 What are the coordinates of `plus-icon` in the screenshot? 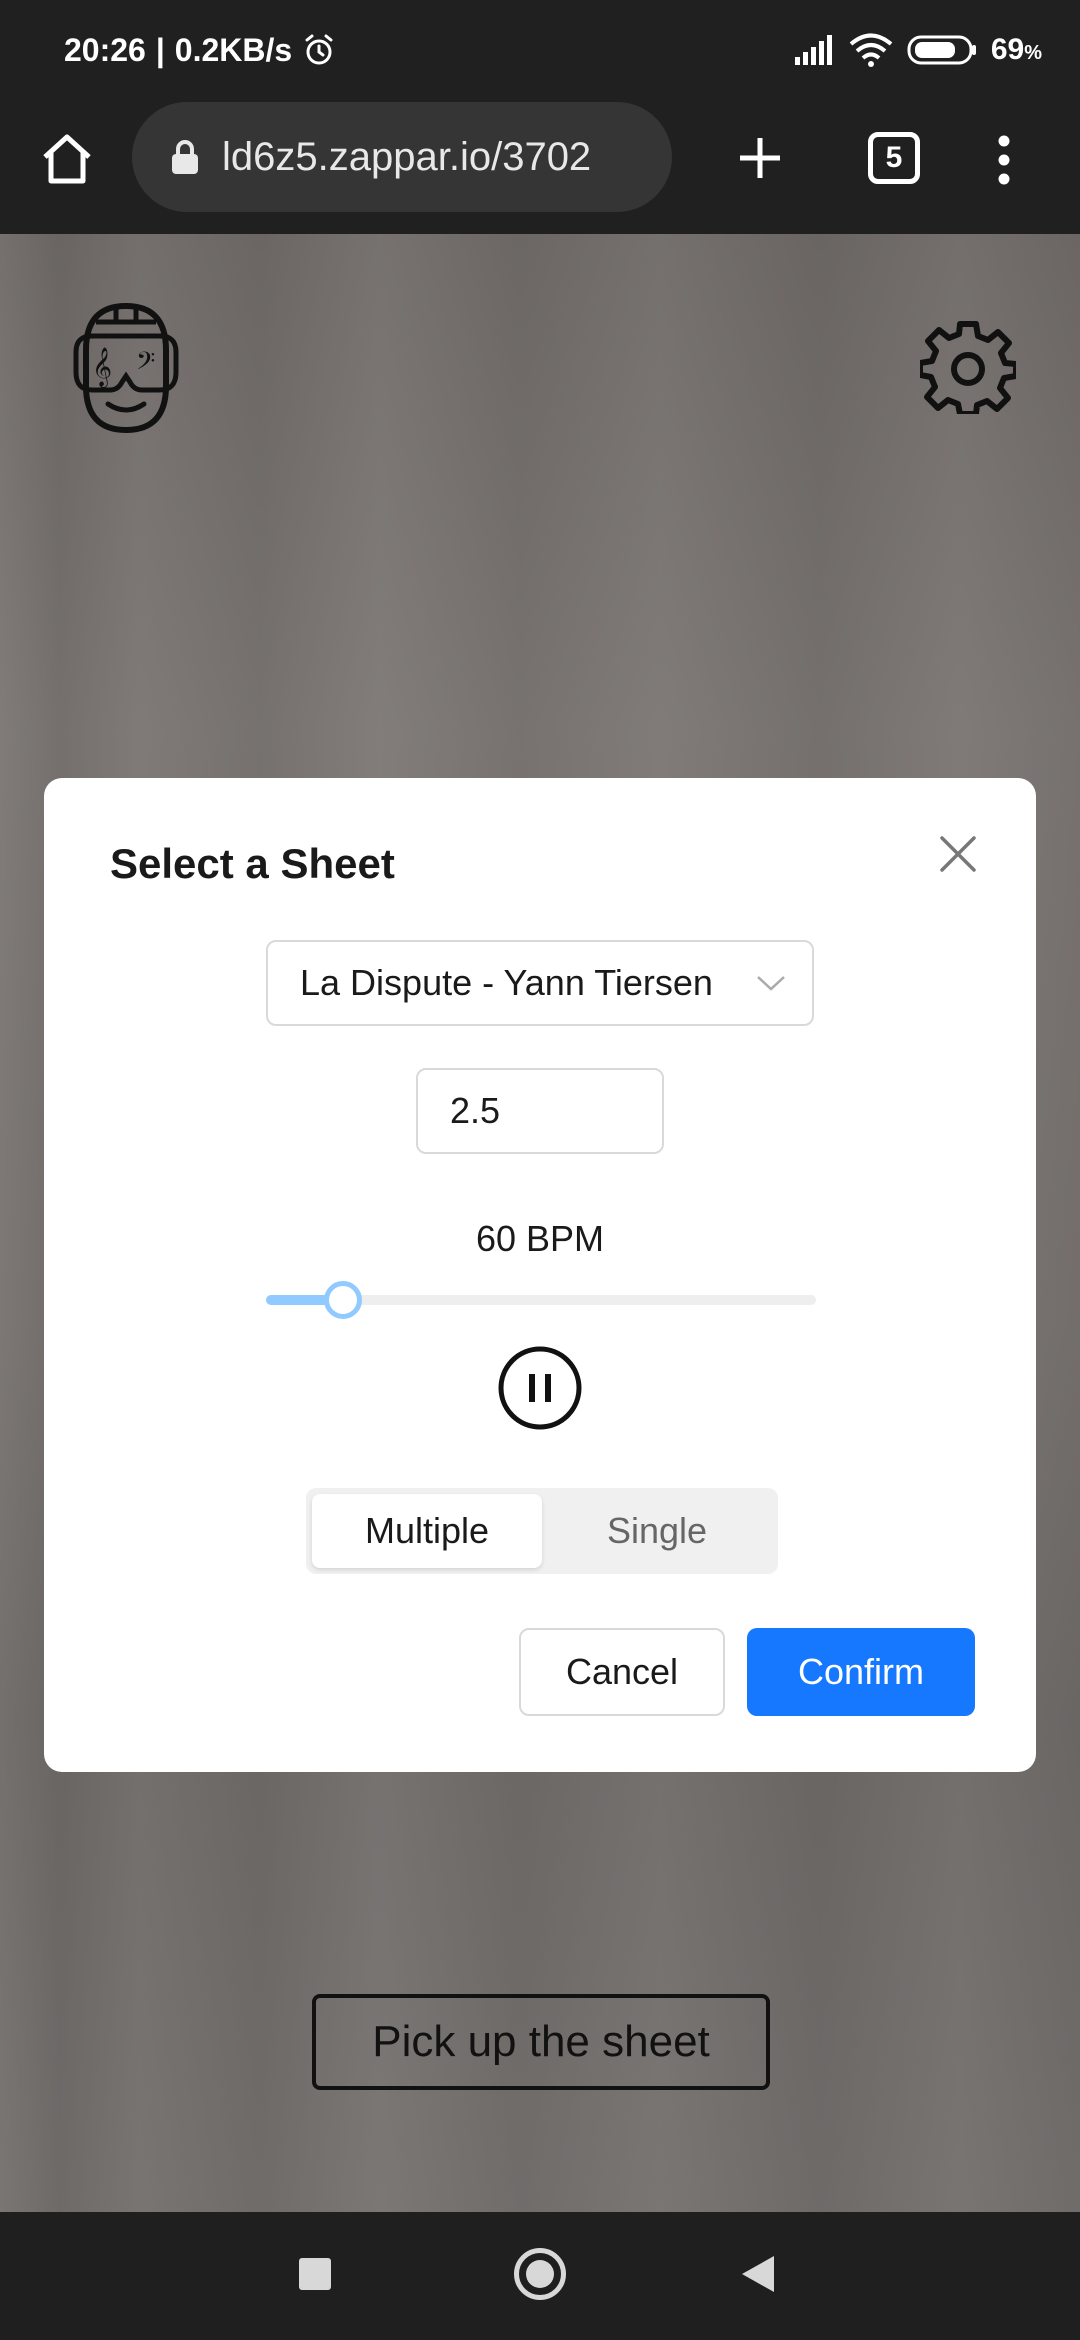 It's located at (760, 158).